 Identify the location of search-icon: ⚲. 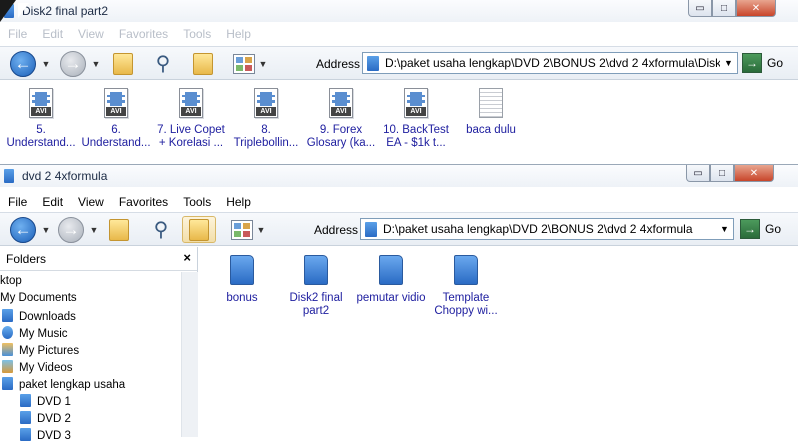
(161, 230).